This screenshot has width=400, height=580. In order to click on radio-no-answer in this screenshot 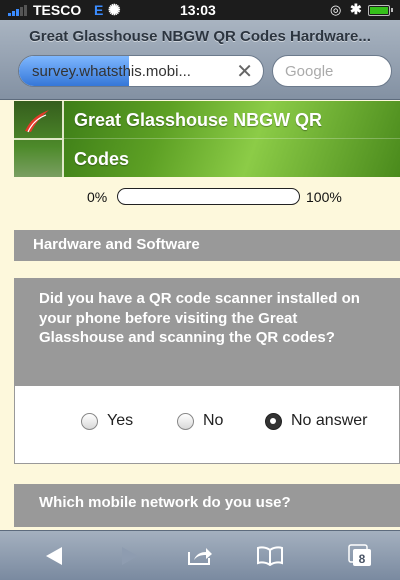, I will do `click(273, 421)`.